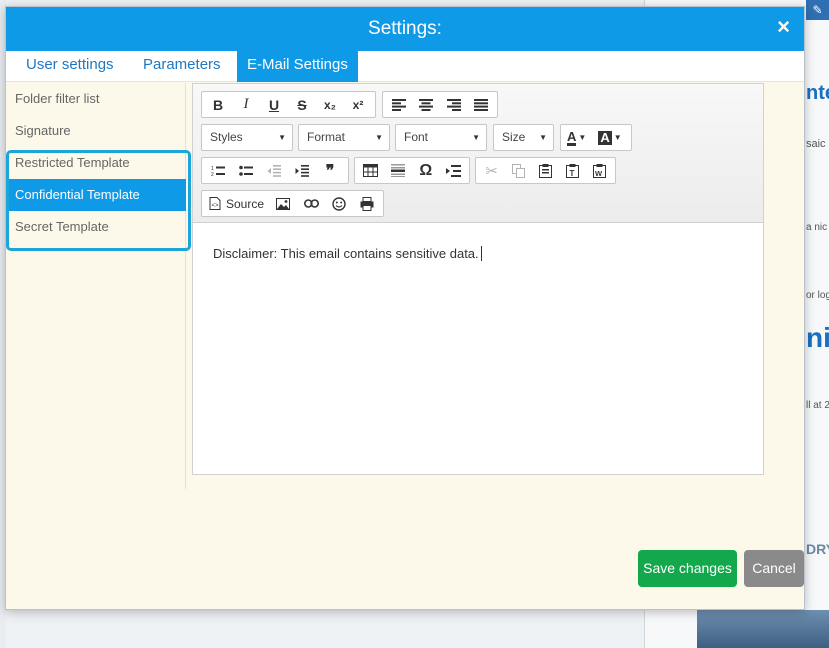 The width and height of the screenshot is (829, 648). Describe the element at coordinates (311, 203) in the screenshot. I see `link-icon` at that location.